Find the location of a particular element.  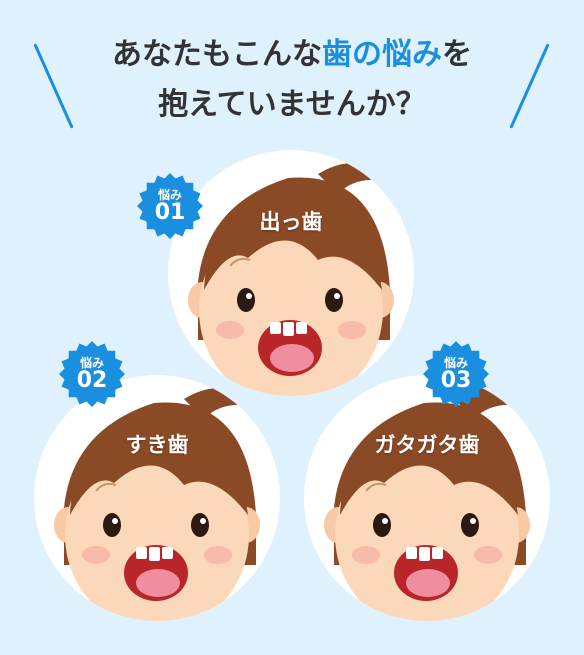

title-line-2: 抱えていませんか？ is located at coordinates (292, 104).